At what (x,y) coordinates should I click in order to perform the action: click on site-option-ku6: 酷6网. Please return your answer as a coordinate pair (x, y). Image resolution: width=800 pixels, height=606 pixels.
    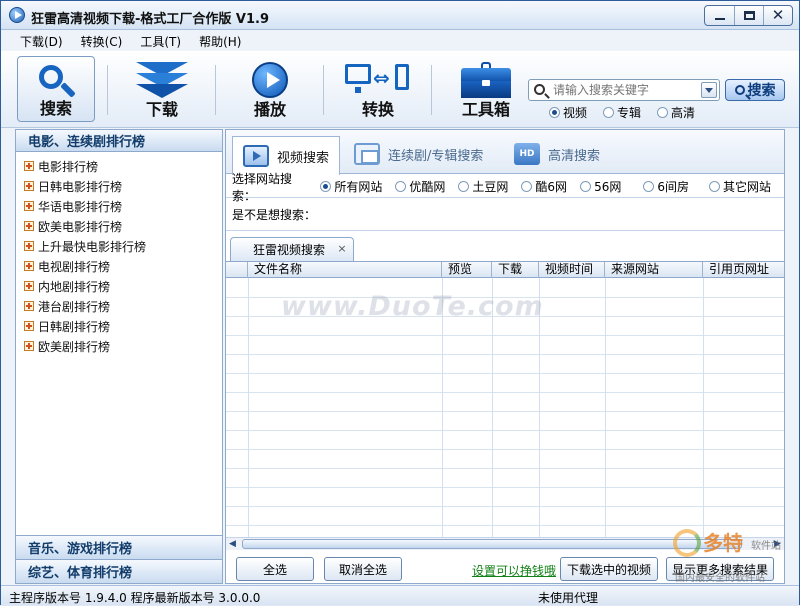
    Looking at the image, I should click on (544, 186).